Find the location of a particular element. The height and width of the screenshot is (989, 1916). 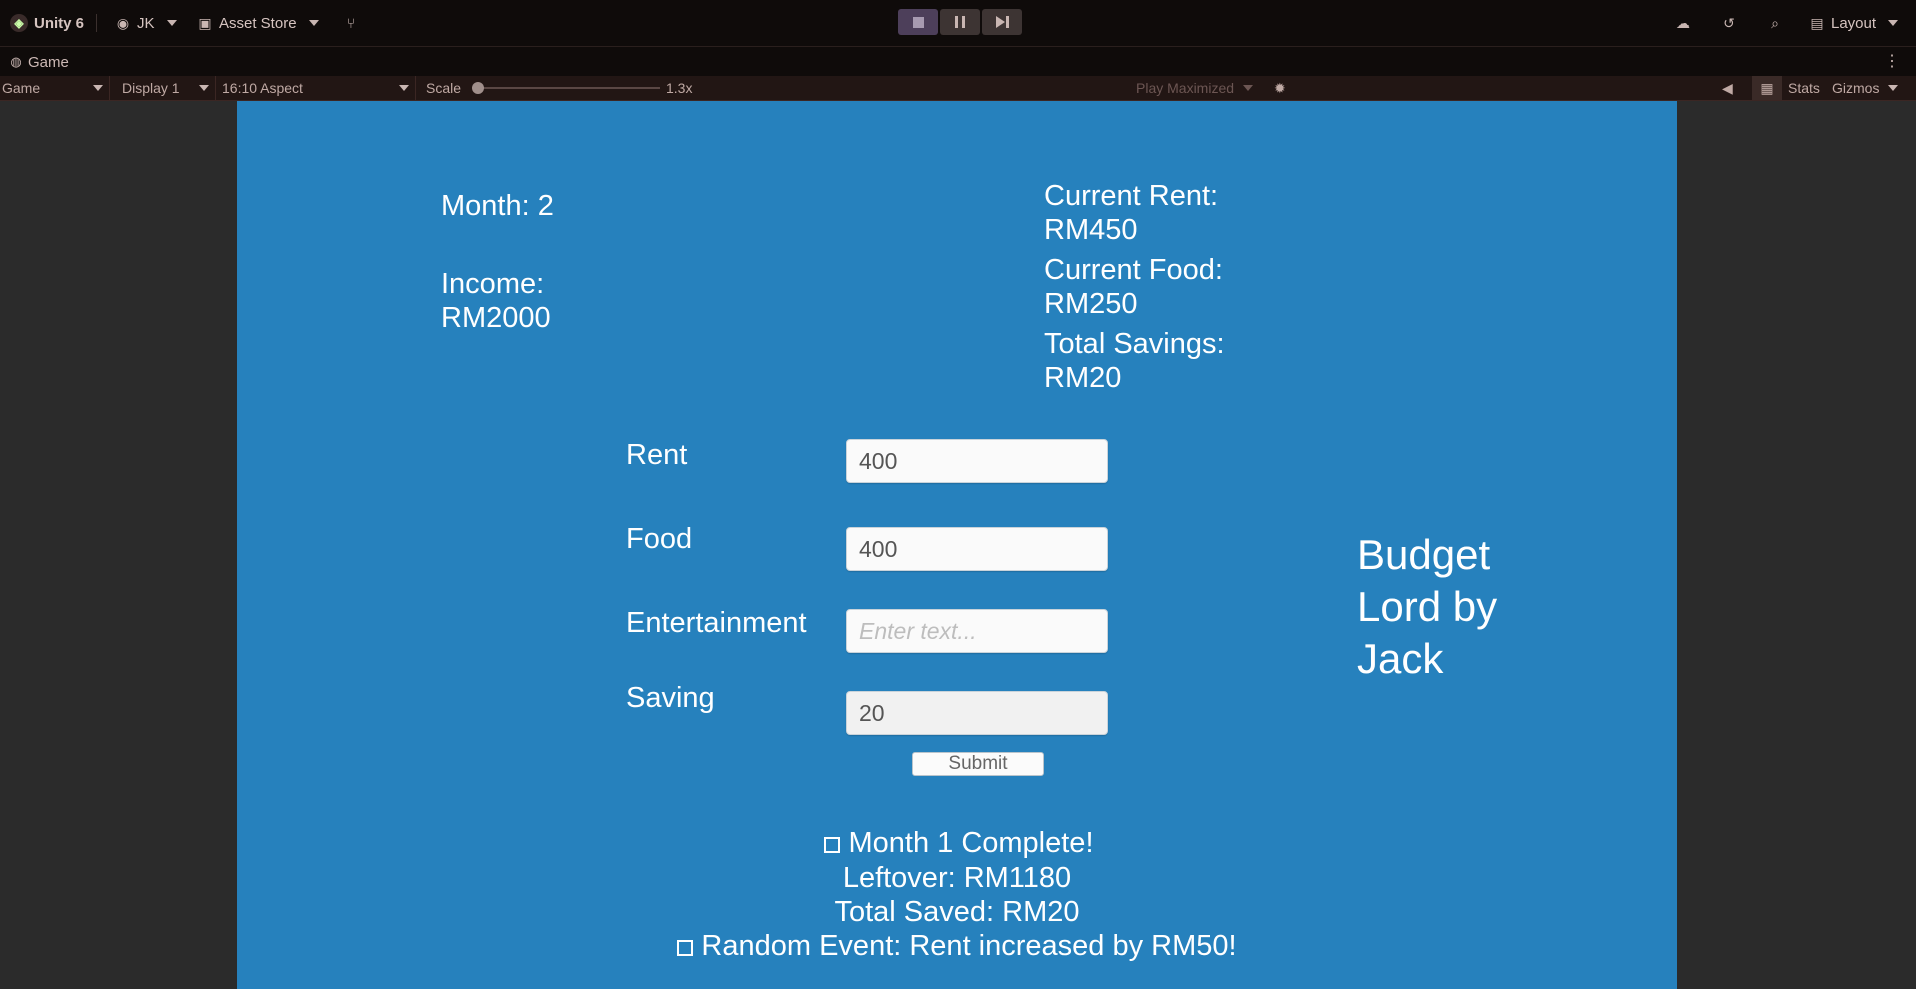

tab-game: ◍ Game is located at coordinates (38, 62).